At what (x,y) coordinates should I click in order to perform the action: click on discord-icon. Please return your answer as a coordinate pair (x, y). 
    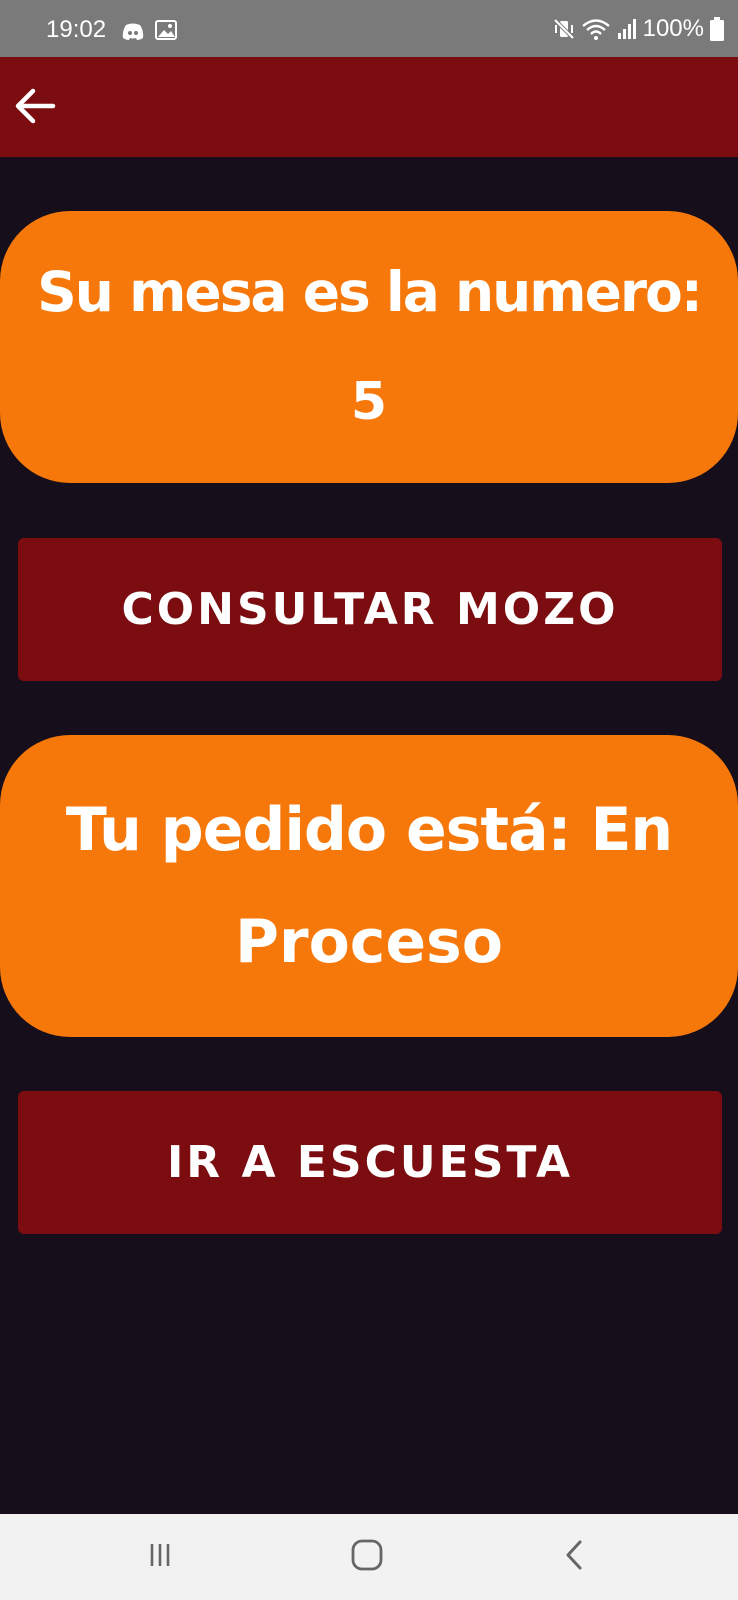
    Looking at the image, I should click on (133, 30).